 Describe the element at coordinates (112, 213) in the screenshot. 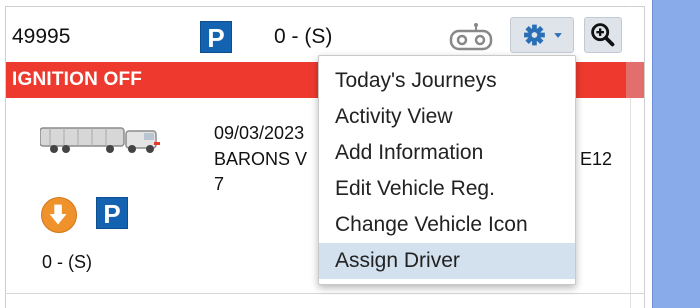

I see `parked-icon-small: P` at that location.